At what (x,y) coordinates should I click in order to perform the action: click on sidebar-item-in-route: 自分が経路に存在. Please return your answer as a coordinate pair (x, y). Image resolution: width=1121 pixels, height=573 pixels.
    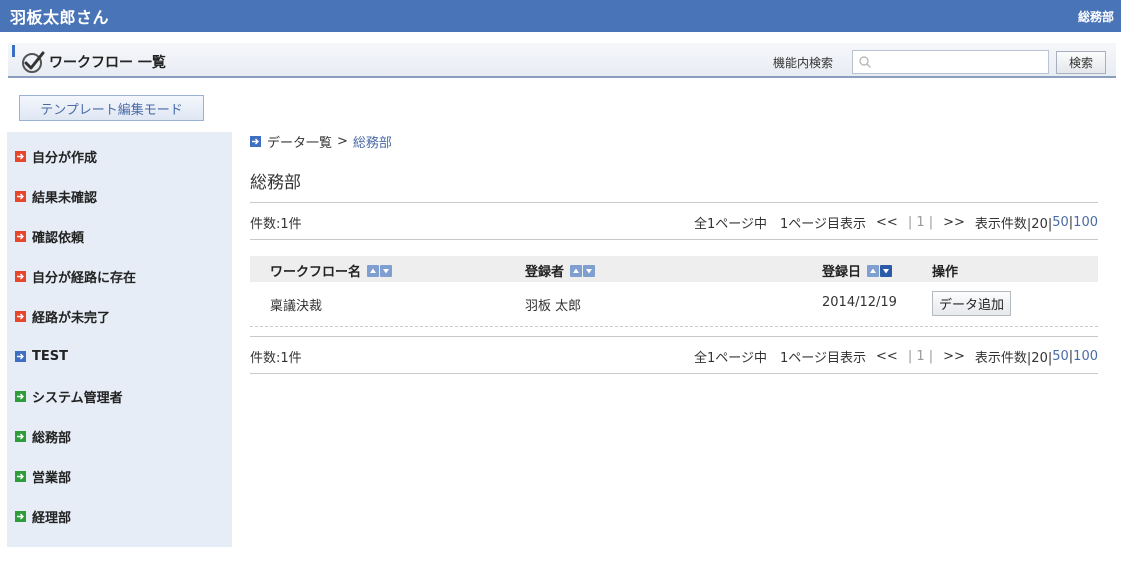
    Looking at the image, I should click on (75, 276).